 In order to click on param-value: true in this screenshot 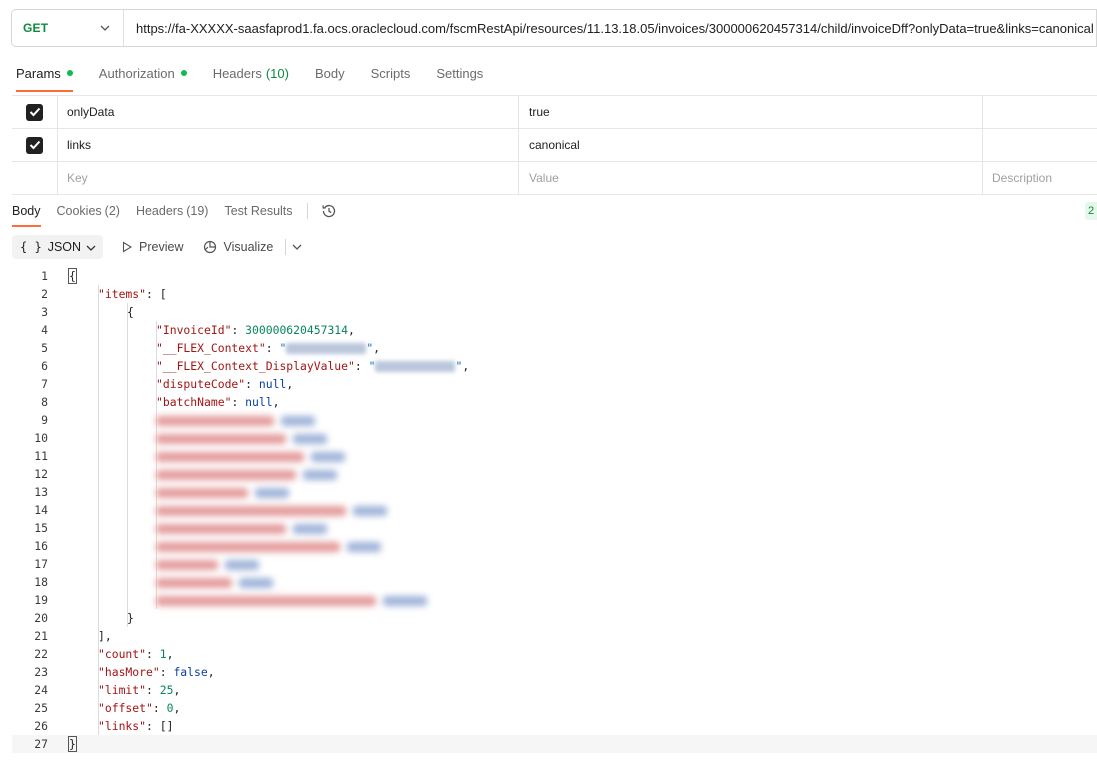, I will do `click(751, 112)`.